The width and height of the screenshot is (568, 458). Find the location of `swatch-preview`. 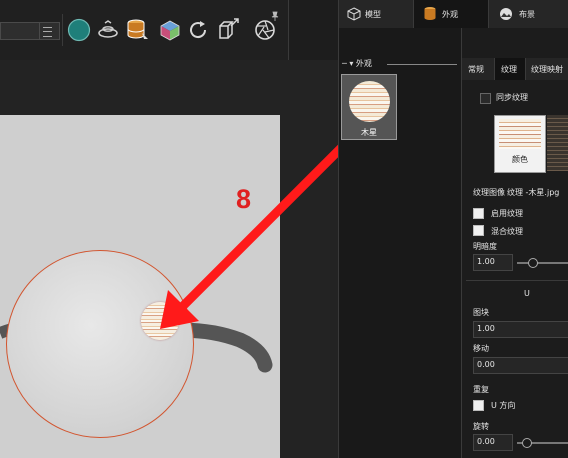

swatch-preview is located at coordinates (520, 134).